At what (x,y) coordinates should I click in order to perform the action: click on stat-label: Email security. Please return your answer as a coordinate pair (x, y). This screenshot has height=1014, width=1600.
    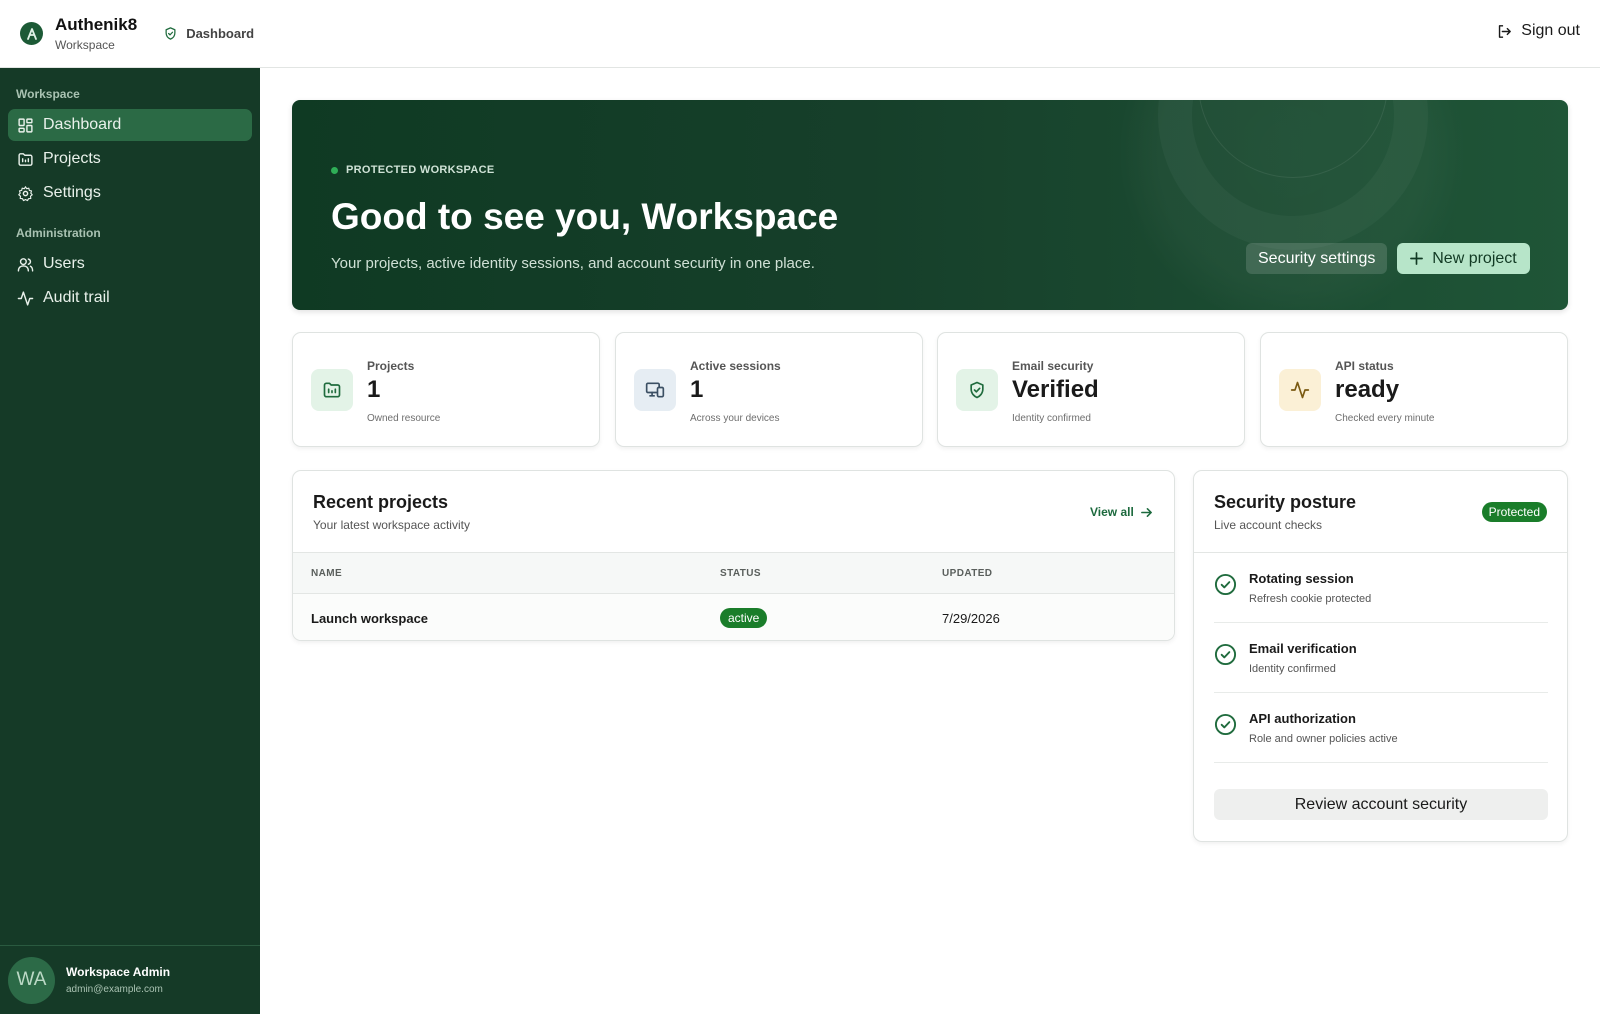
    Looking at the image, I should click on (1053, 366).